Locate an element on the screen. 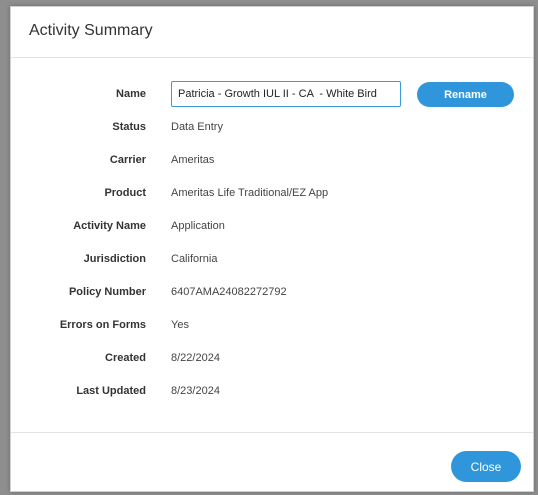  field-value: Yes is located at coordinates (180, 325).